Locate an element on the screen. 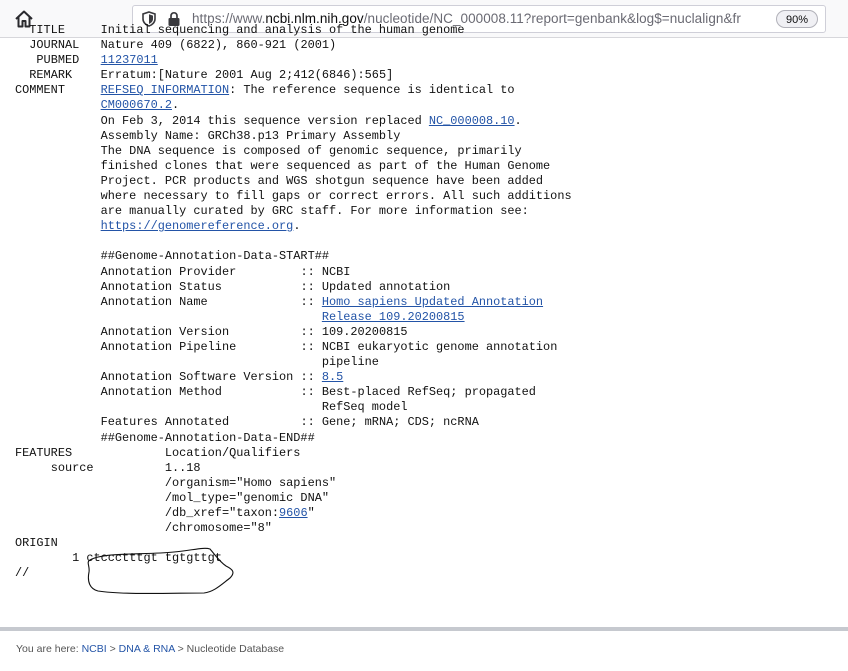 The image size is (848, 671). pubmed-key: PUBMED is located at coordinates (58, 60).